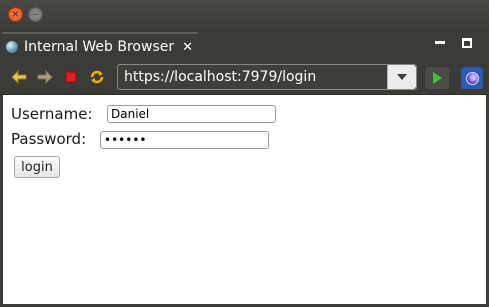 The image size is (489, 307). I want to click on go-button, so click(437, 78).